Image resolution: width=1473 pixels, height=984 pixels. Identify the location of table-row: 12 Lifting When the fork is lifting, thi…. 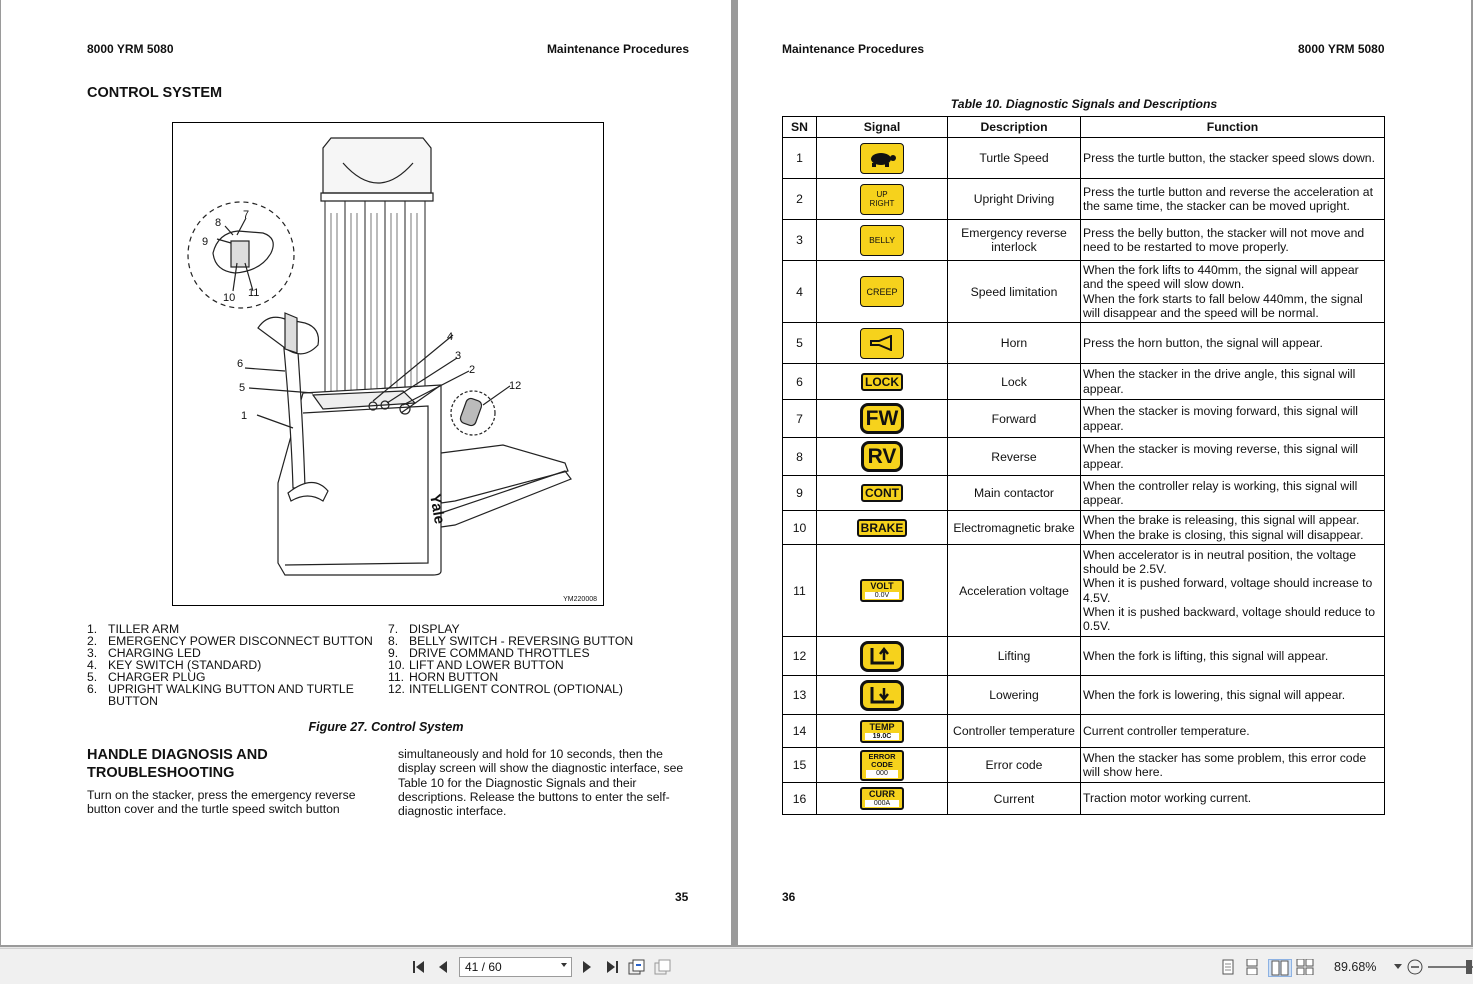
(1083, 656).